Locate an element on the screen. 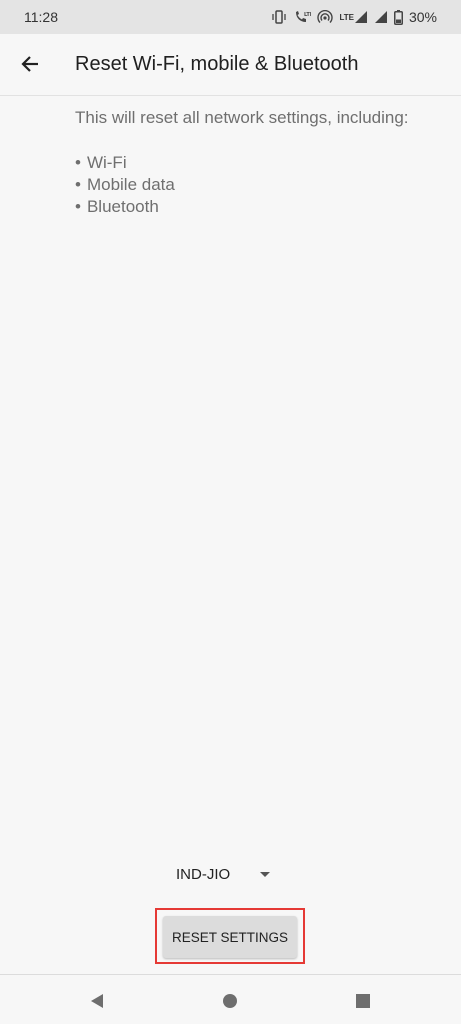 The image size is (461, 1024). list-item: Wi-Fi is located at coordinates (263, 163).